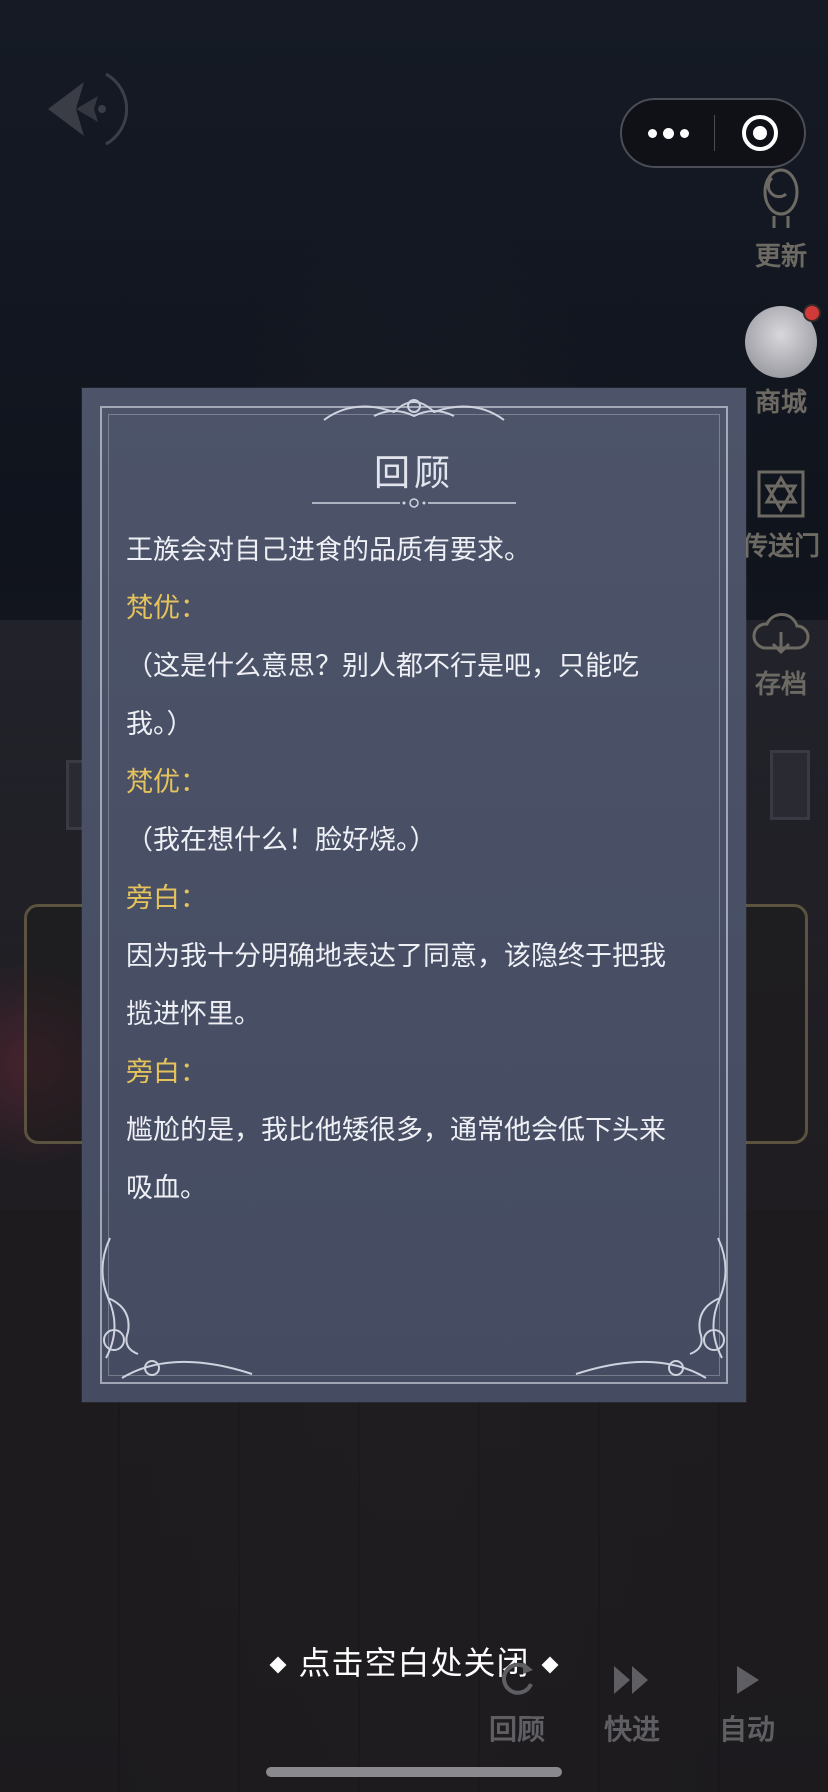  What do you see at coordinates (631, 1729) in the screenshot?
I see `bottom-button-fast-forward-label: 快进` at bounding box center [631, 1729].